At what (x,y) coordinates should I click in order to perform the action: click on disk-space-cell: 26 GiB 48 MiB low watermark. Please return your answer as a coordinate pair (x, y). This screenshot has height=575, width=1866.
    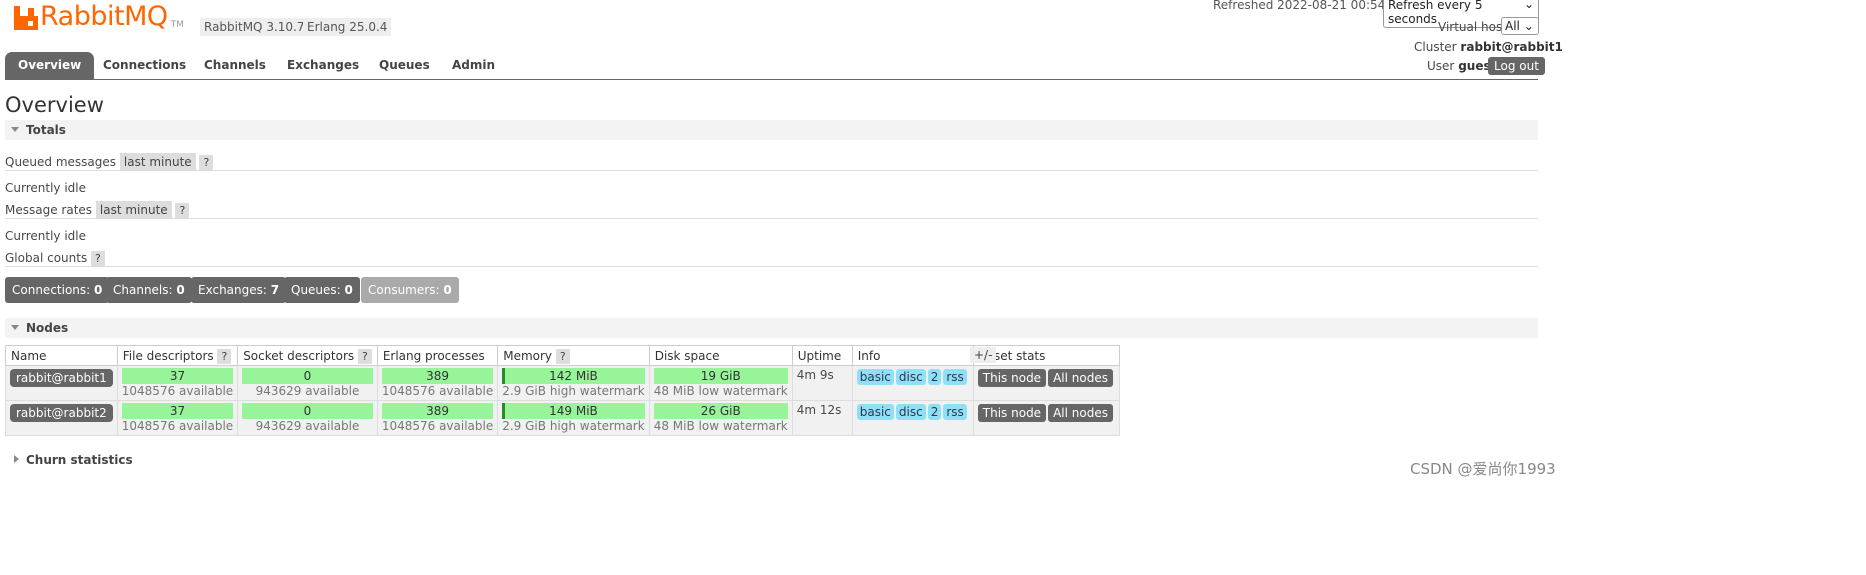
    Looking at the image, I should click on (720, 418).